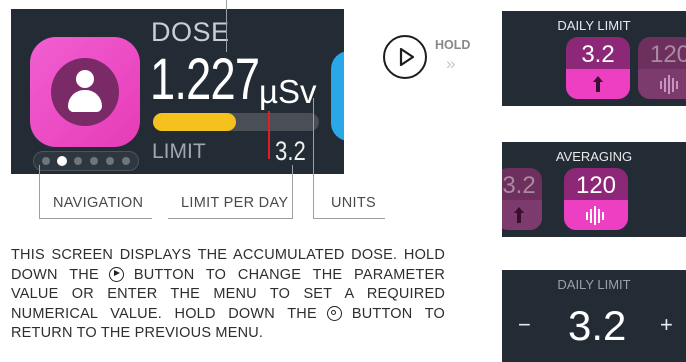  I want to click on callout-underline-navigation, so click(95, 218).